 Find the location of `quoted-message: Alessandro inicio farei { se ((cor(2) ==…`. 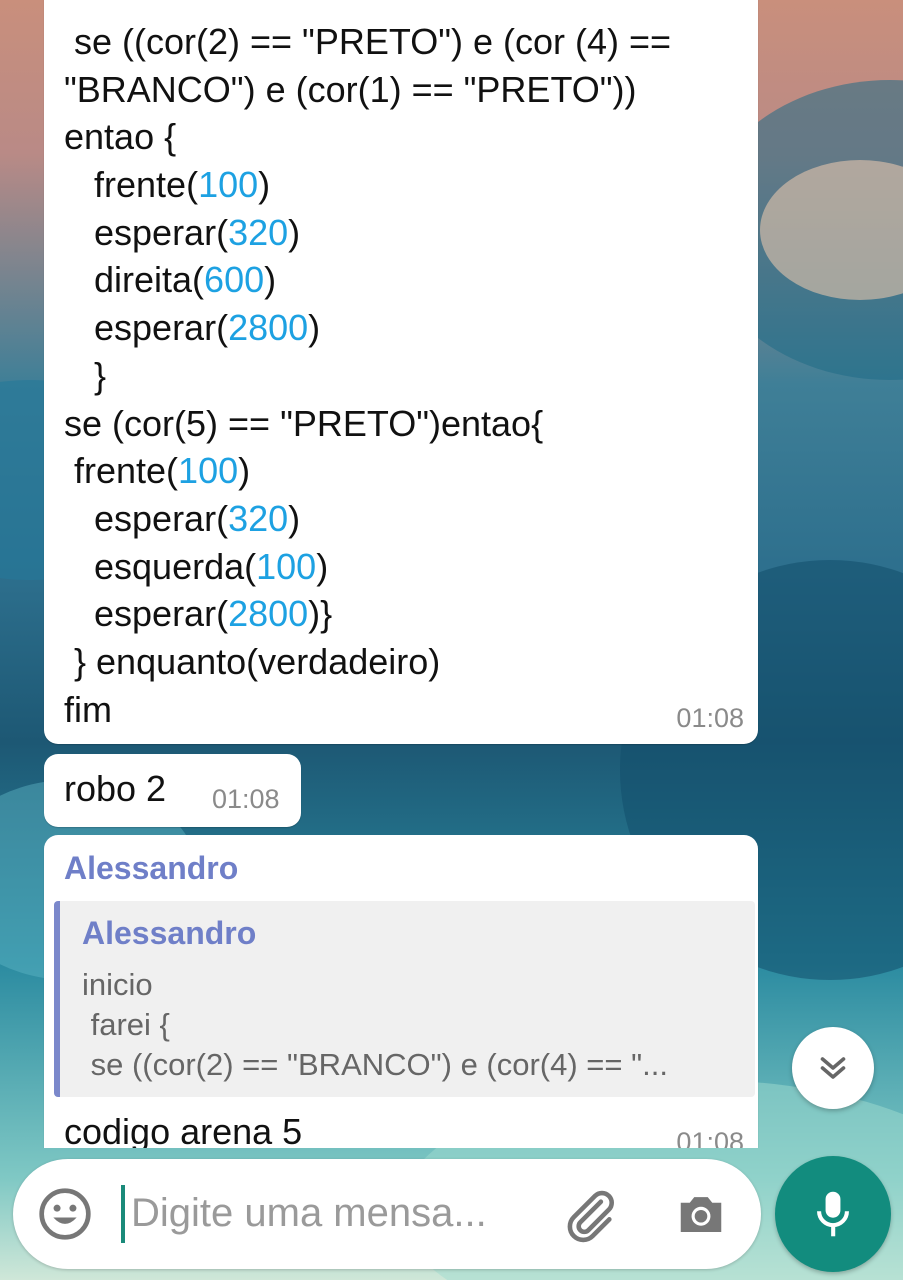

quoted-message: Alessandro inicio farei { se ((cor(2) ==… is located at coordinates (404, 999).